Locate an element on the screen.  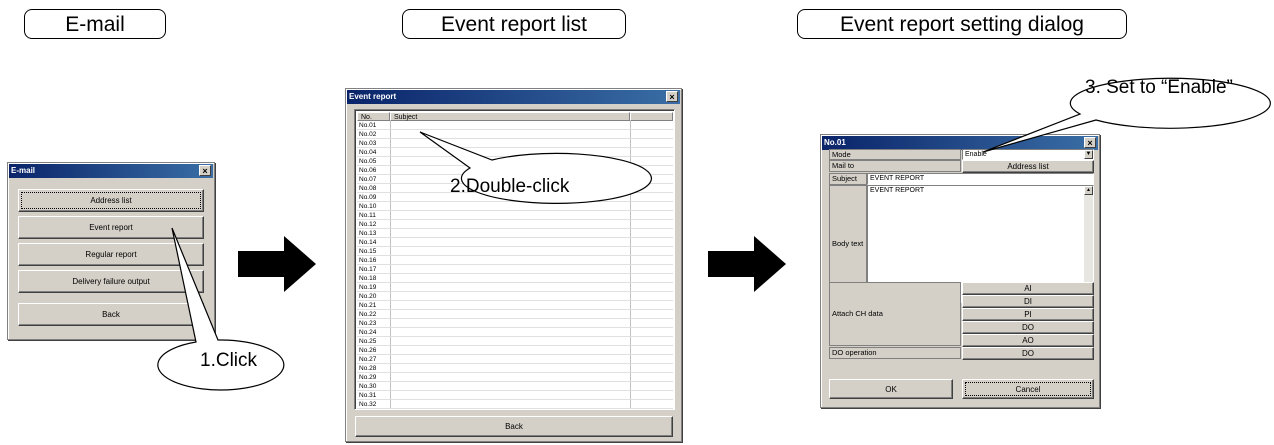
callout-enable-text: 3. Set to “Enable” is located at coordinates (1159, 87).